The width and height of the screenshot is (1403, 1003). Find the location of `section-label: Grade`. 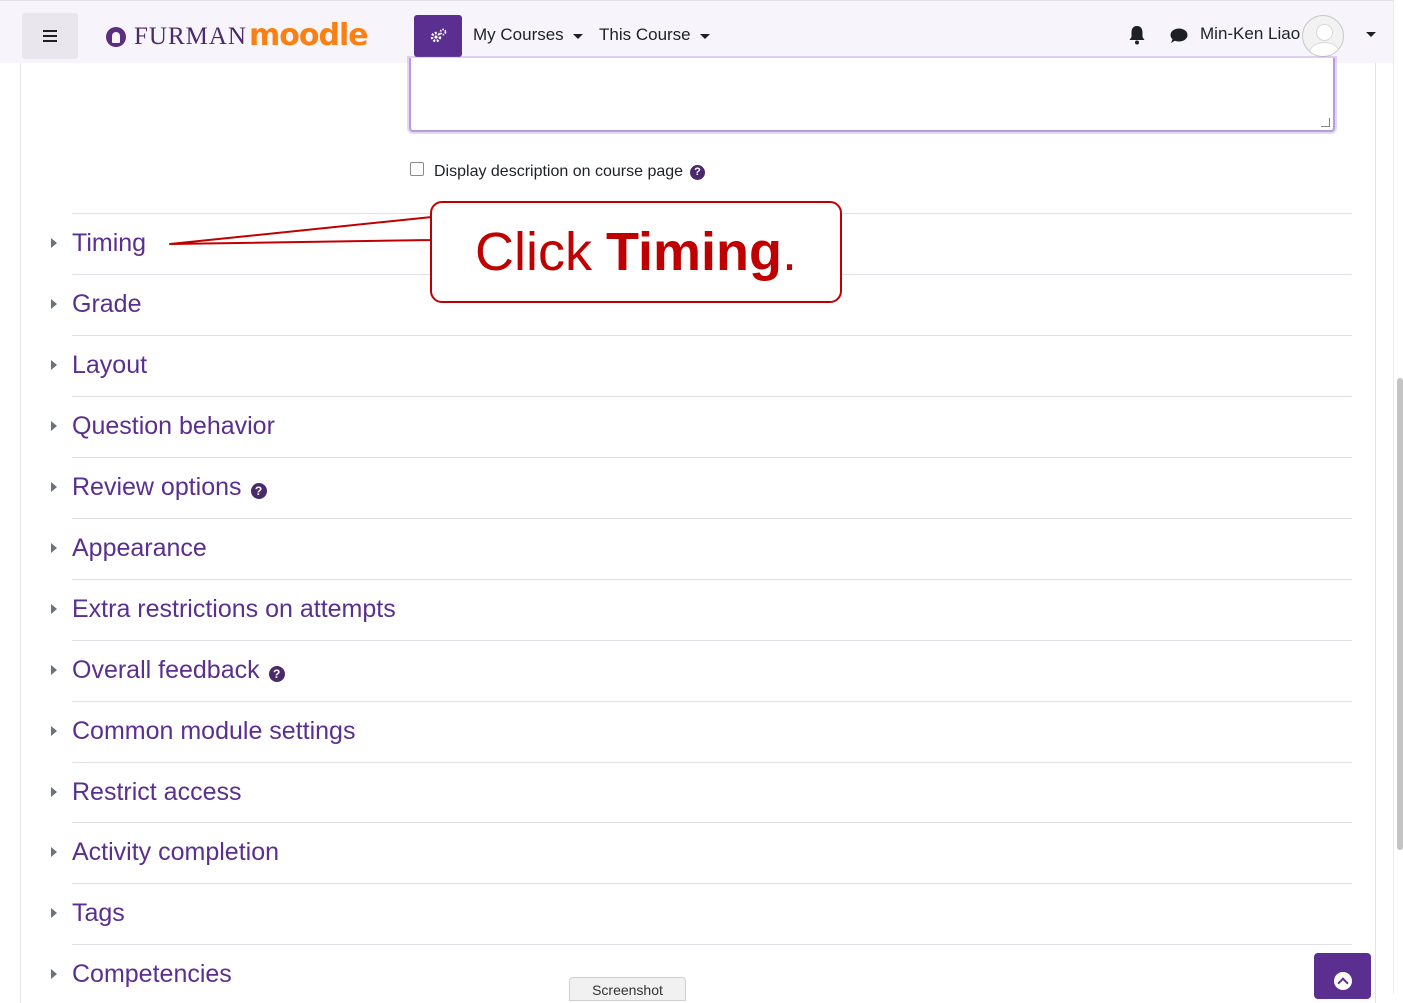

section-label: Grade is located at coordinates (106, 304).